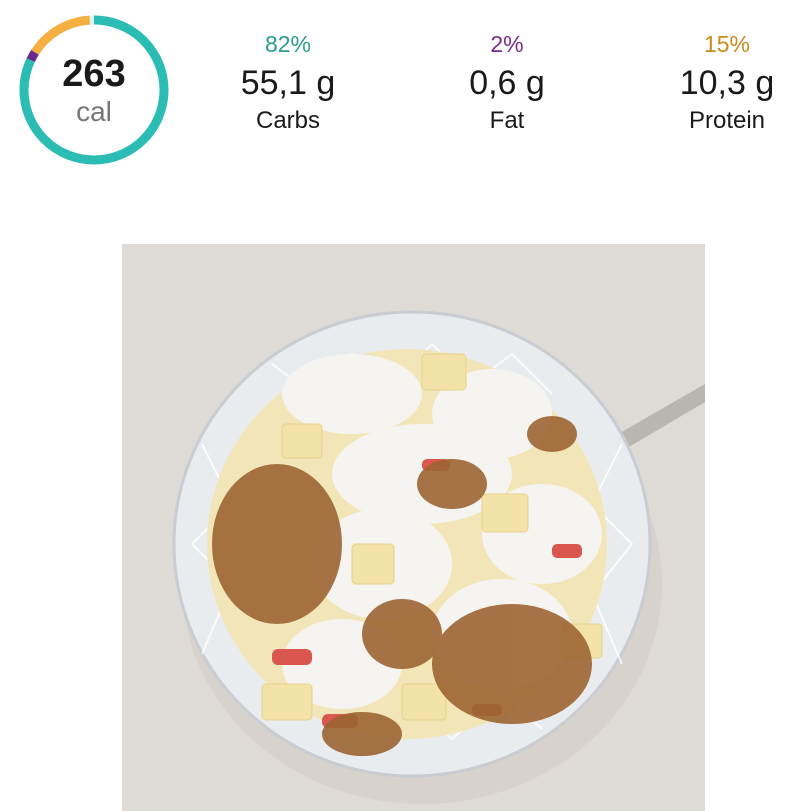  I want to click on calorie-unit: cal, so click(94, 111).